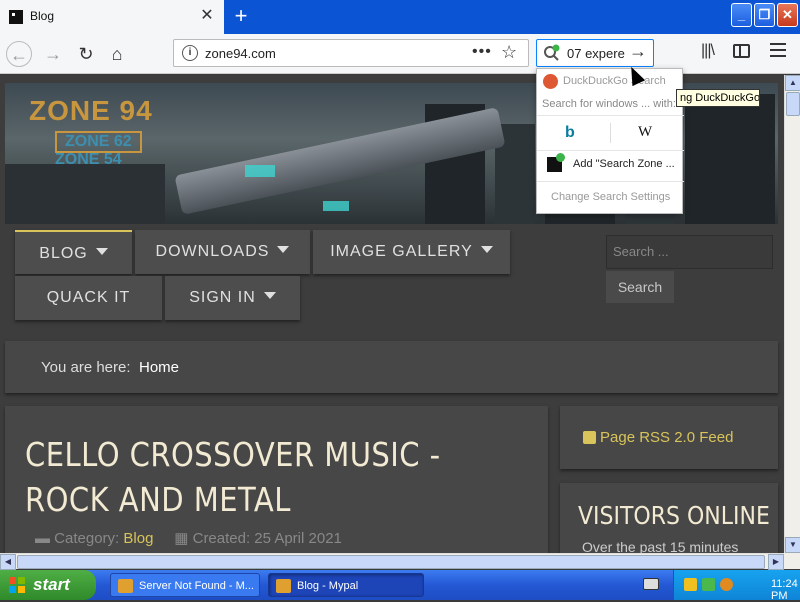  I want to click on scroll-left-button: ◀, so click(8, 562).